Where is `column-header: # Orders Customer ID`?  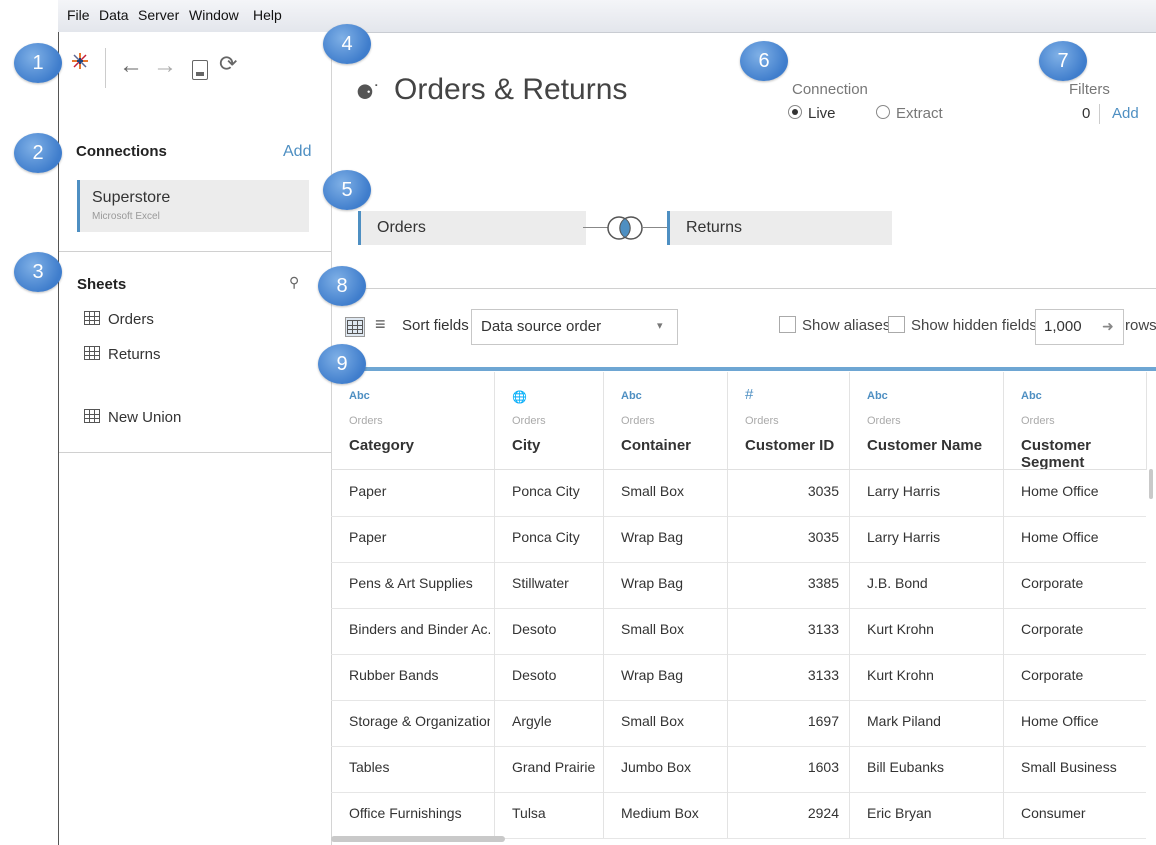 column-header: # Orders Customer ID is located at coordinates (788, 421).